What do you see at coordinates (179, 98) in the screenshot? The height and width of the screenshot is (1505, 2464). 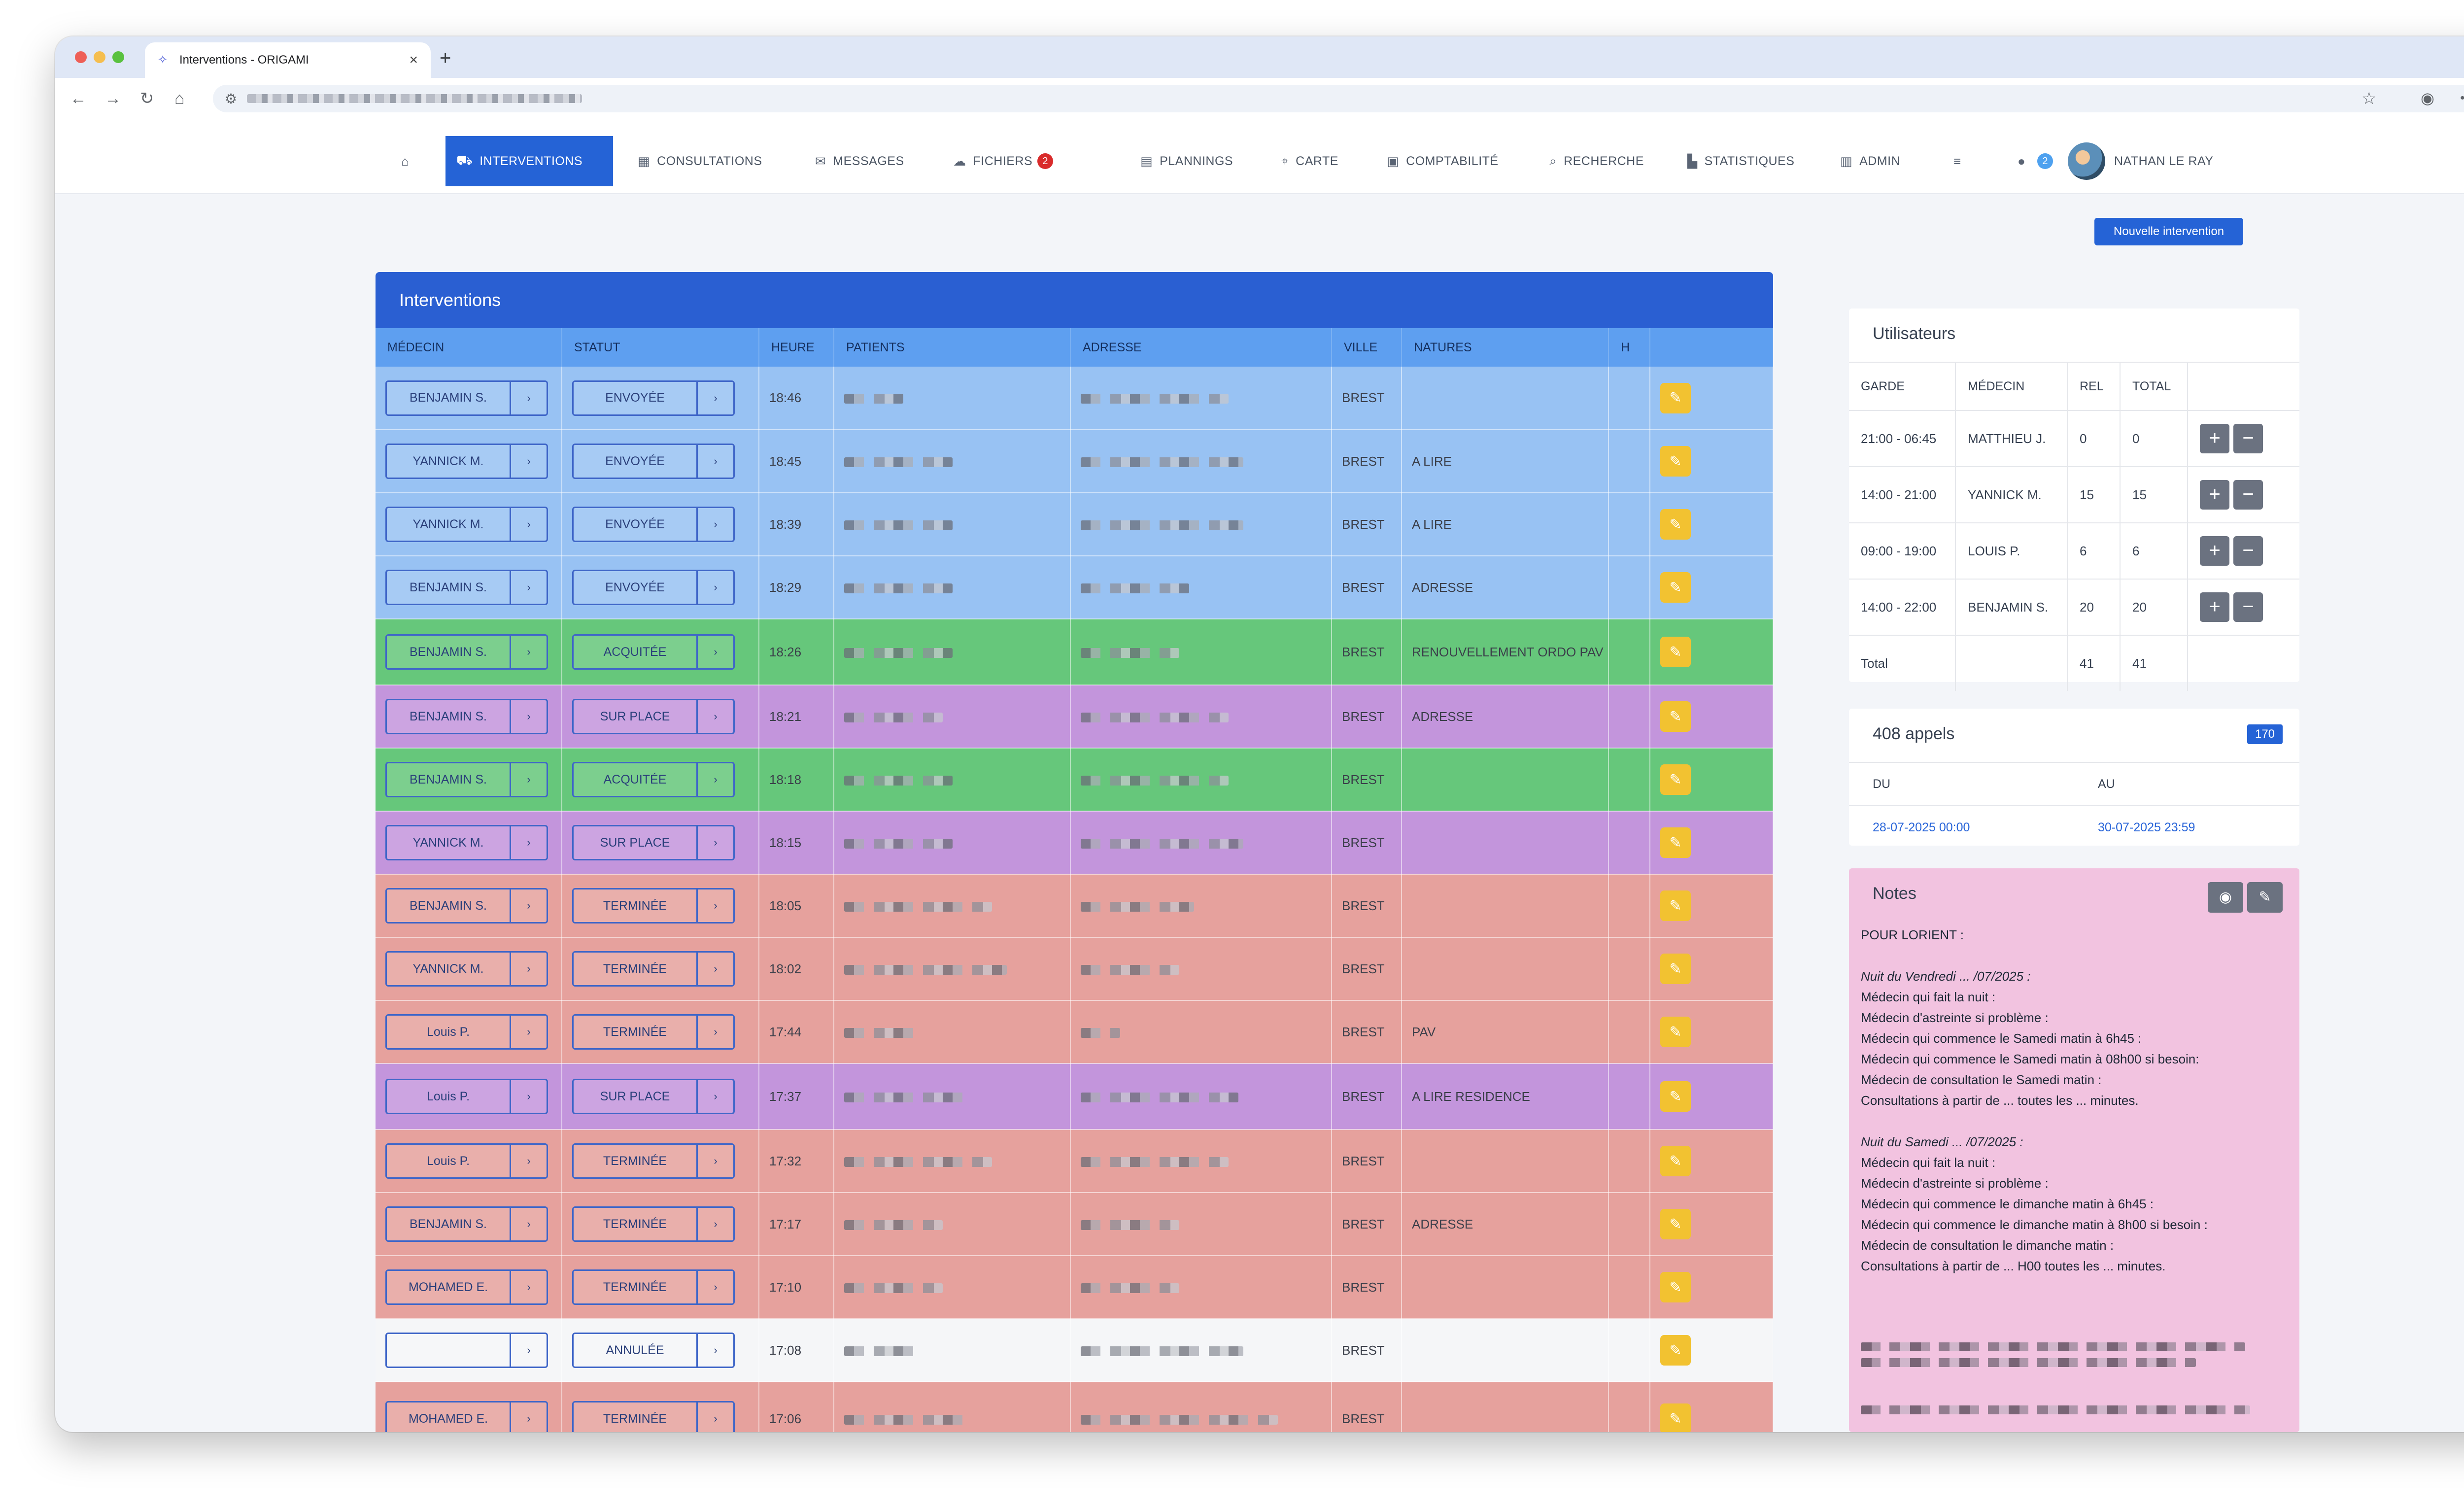 I see `home-browser-icon: ⌂` at bounding box center [179, 98].